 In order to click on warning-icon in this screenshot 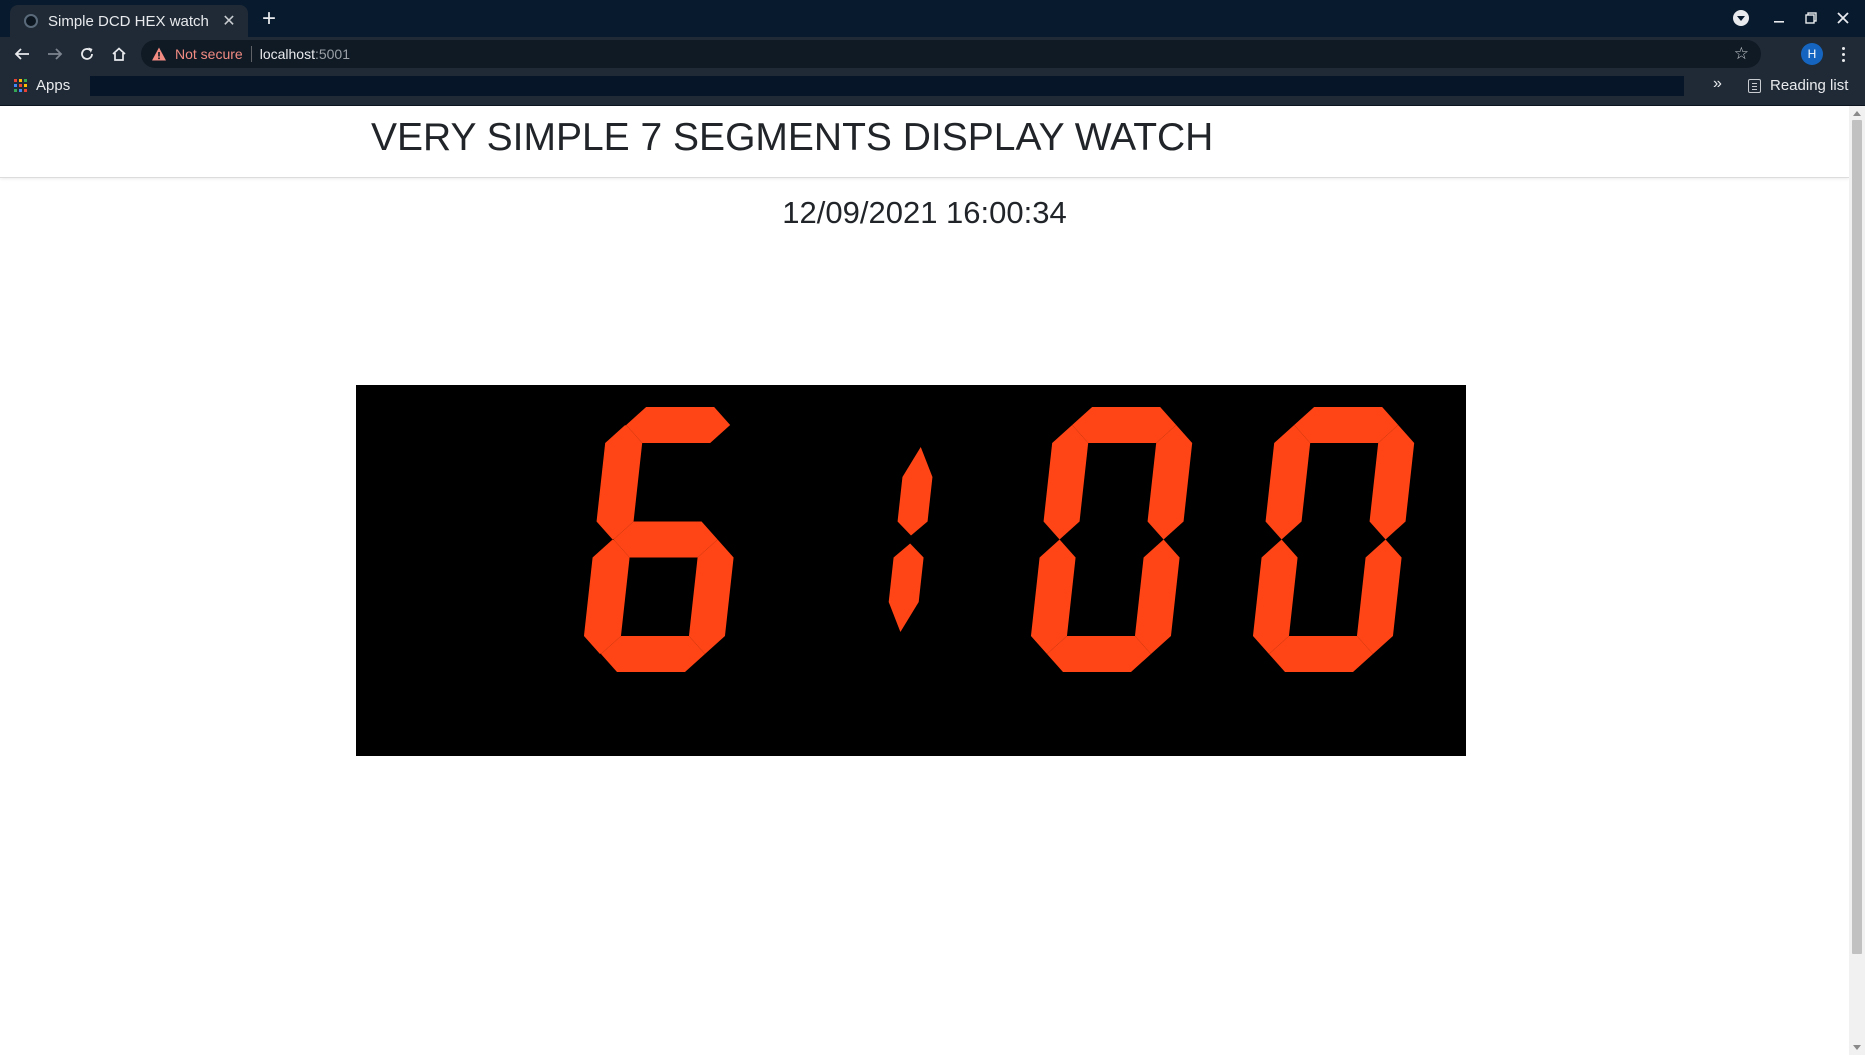, I will do `click(159, 54)`.